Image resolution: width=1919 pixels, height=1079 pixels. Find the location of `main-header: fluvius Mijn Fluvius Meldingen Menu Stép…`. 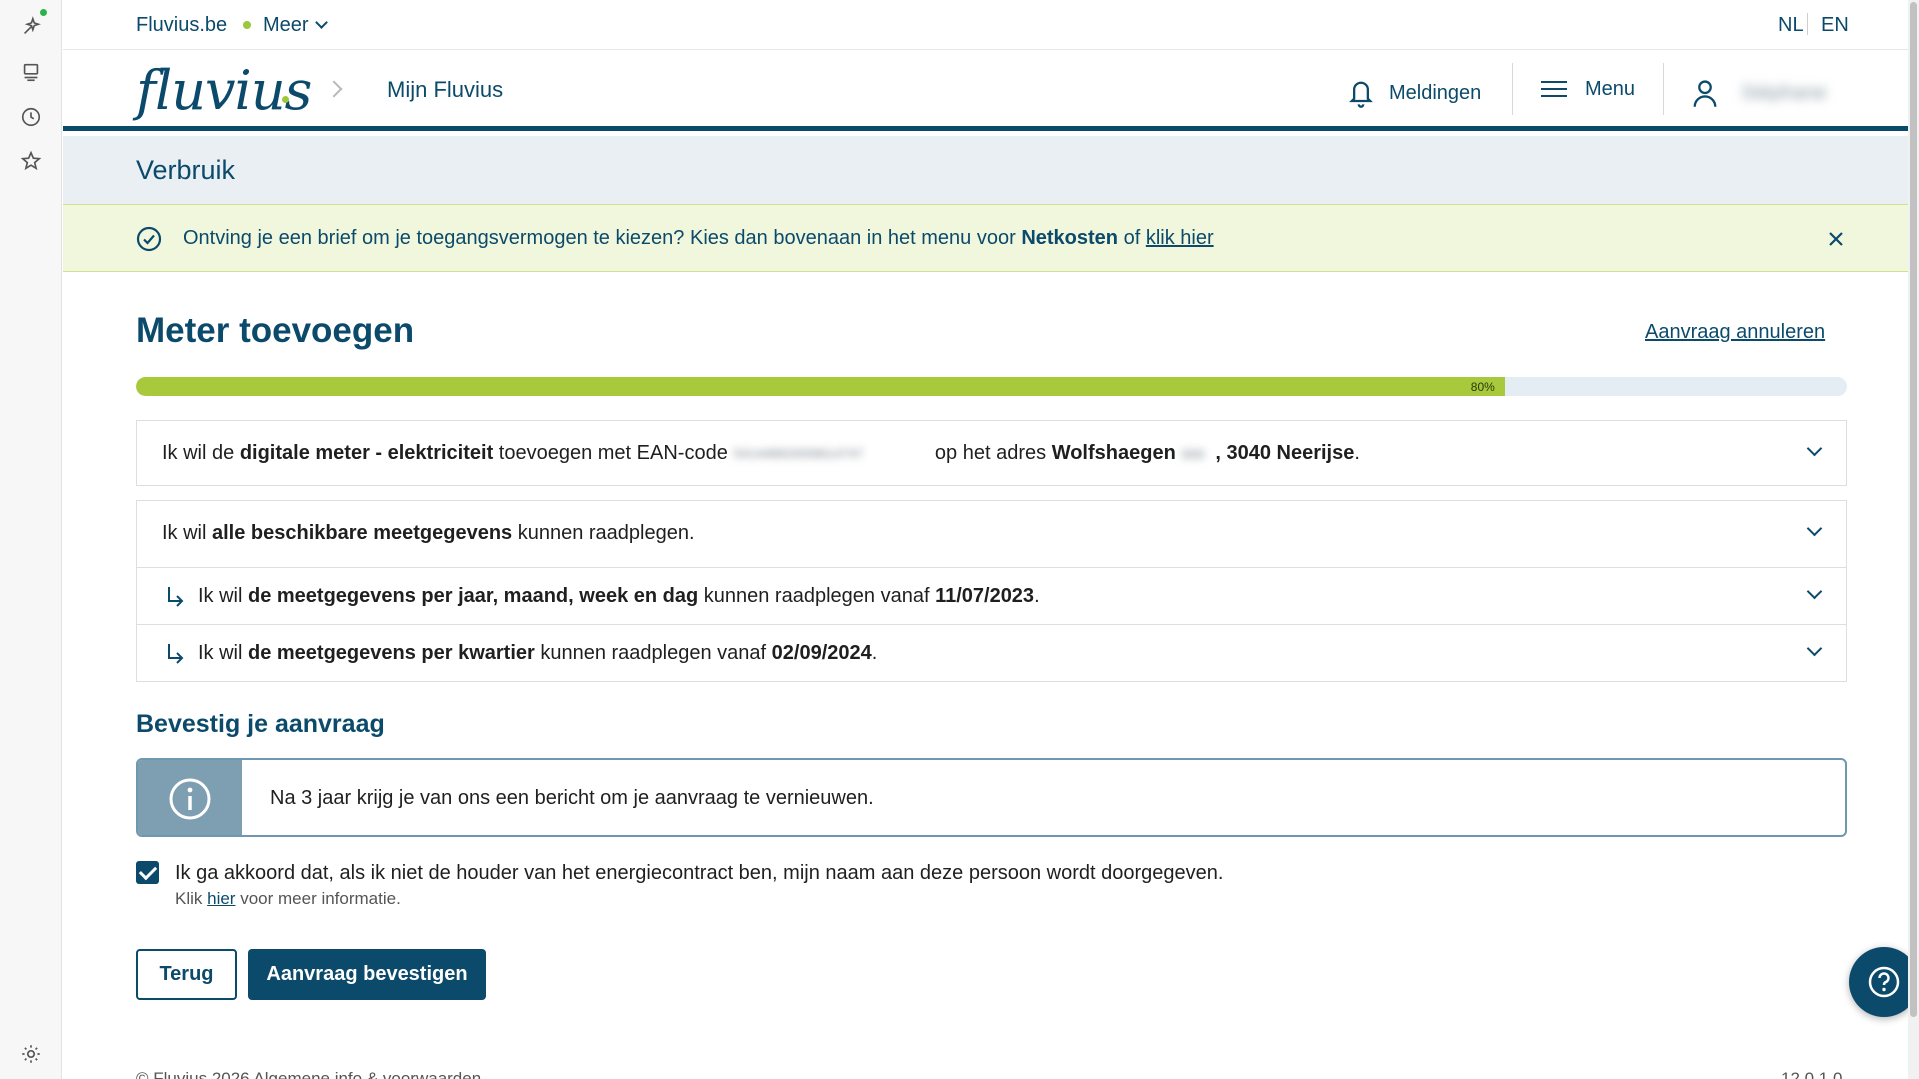

main-header: fluvius Mijn Fluvius Meldingen Menu Stép… is located at coordinates (985, 91).